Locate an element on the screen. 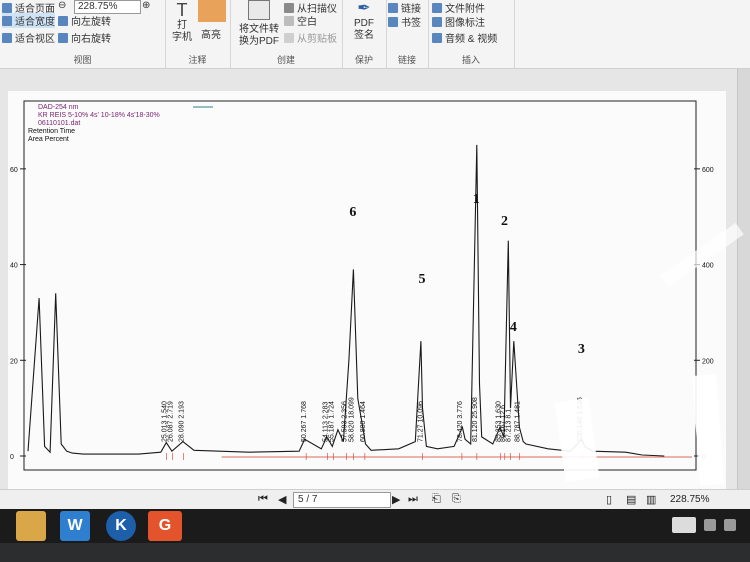 The image size is (750, 562). scanner-icon is located at coordinates (289, 8).